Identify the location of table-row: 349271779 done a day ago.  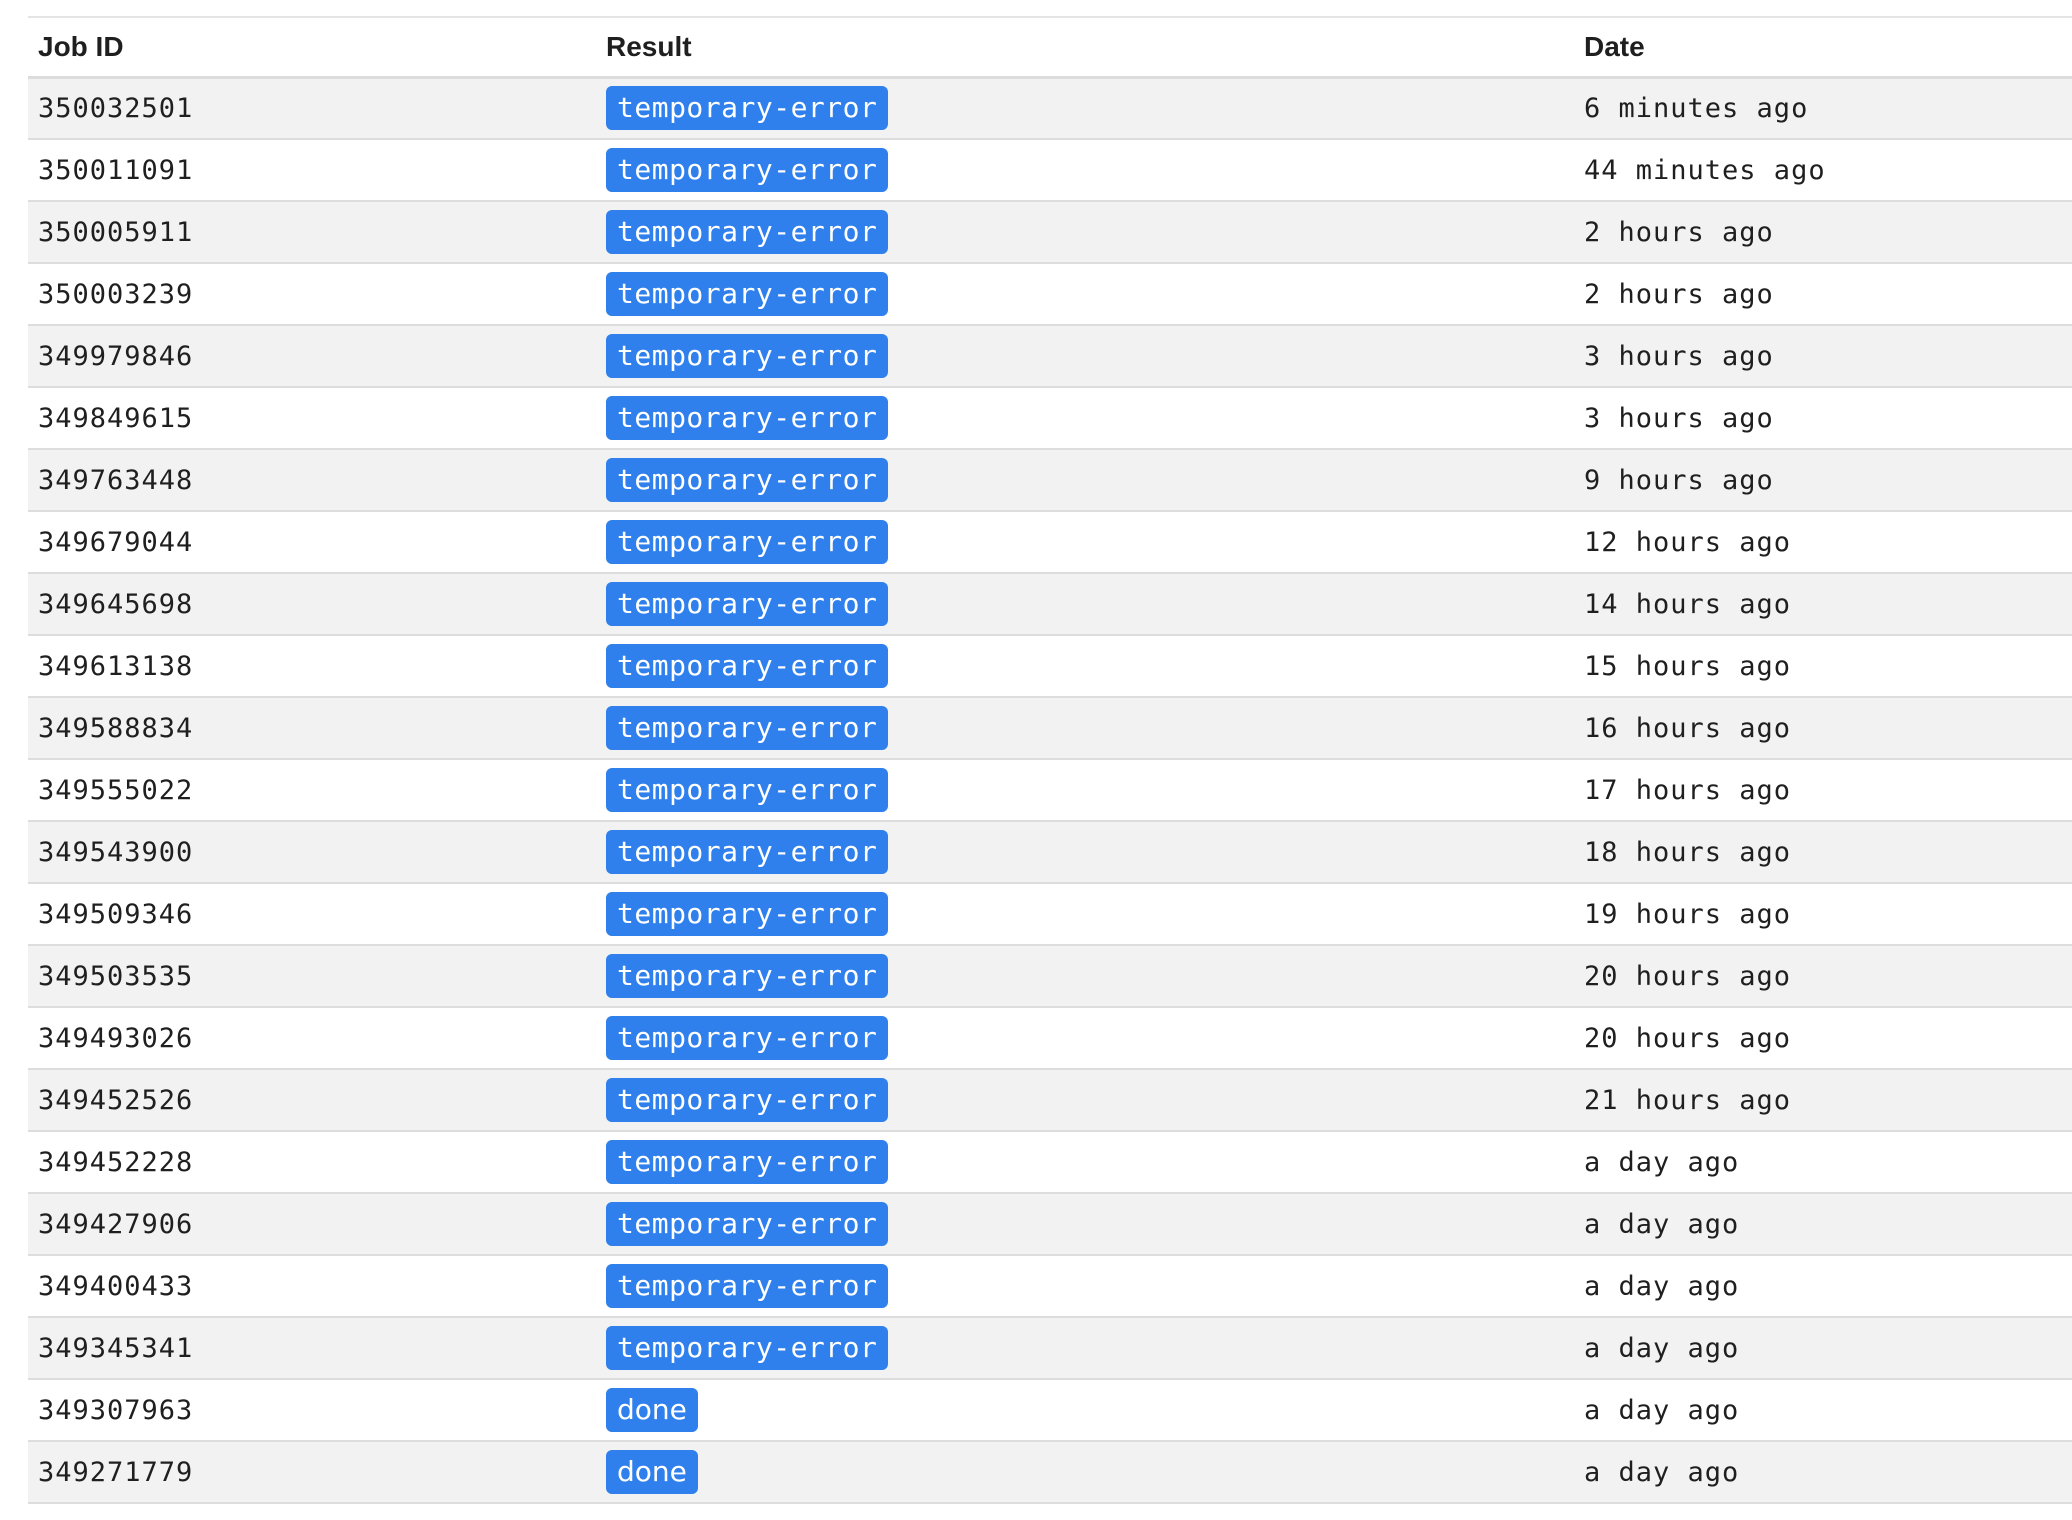
(1050, 1472).